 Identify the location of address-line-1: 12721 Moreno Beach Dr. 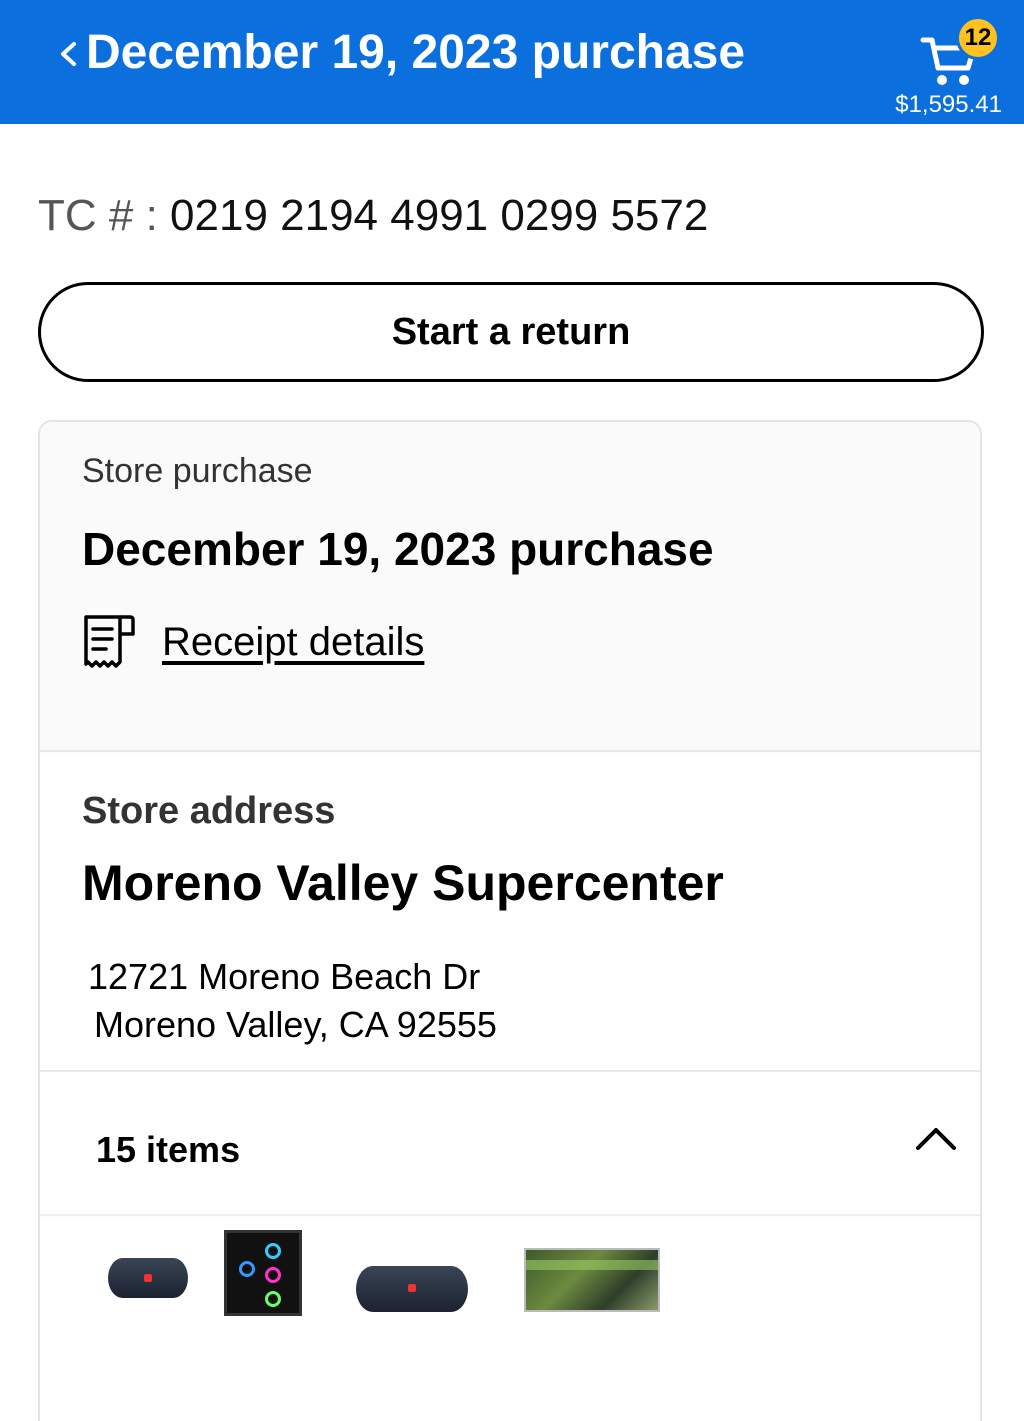
(284, 976).